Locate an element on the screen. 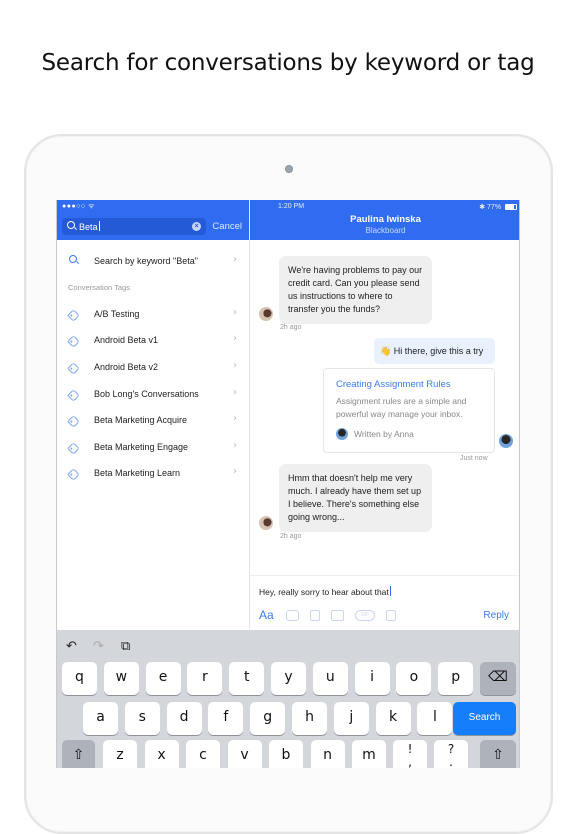  section-label: Conversation Tags is located at coordinates (99, 287).